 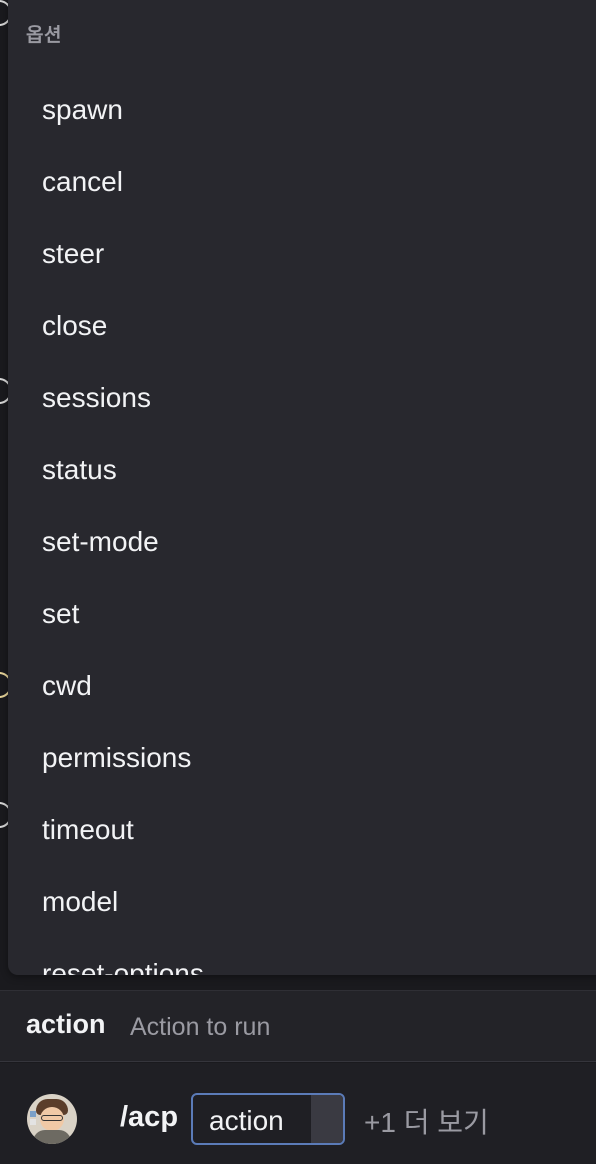 I want to click on more-options-button: +1 더 보기, so click(x=426, y=1121).